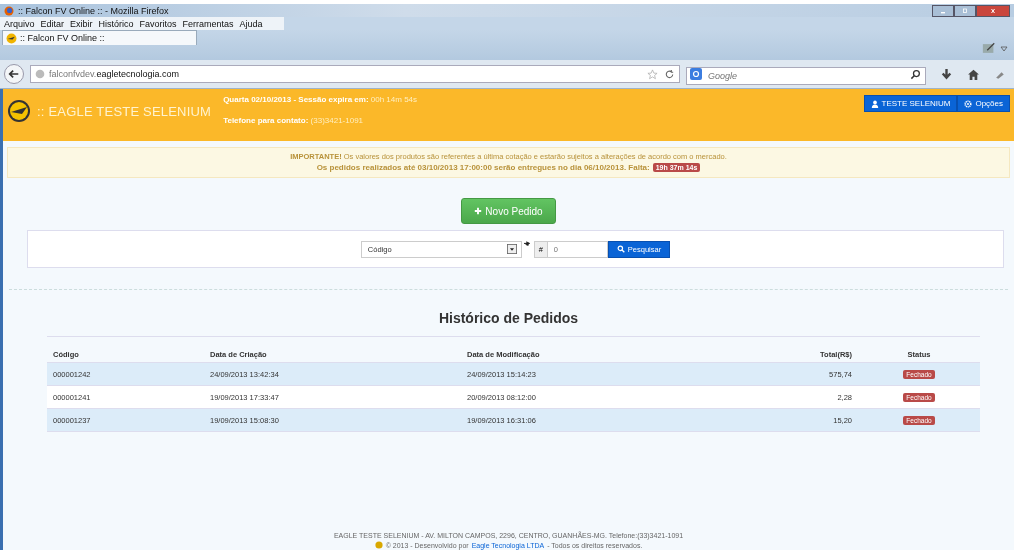  I want to click on menu-item: Arquivo, so click(19, 23).